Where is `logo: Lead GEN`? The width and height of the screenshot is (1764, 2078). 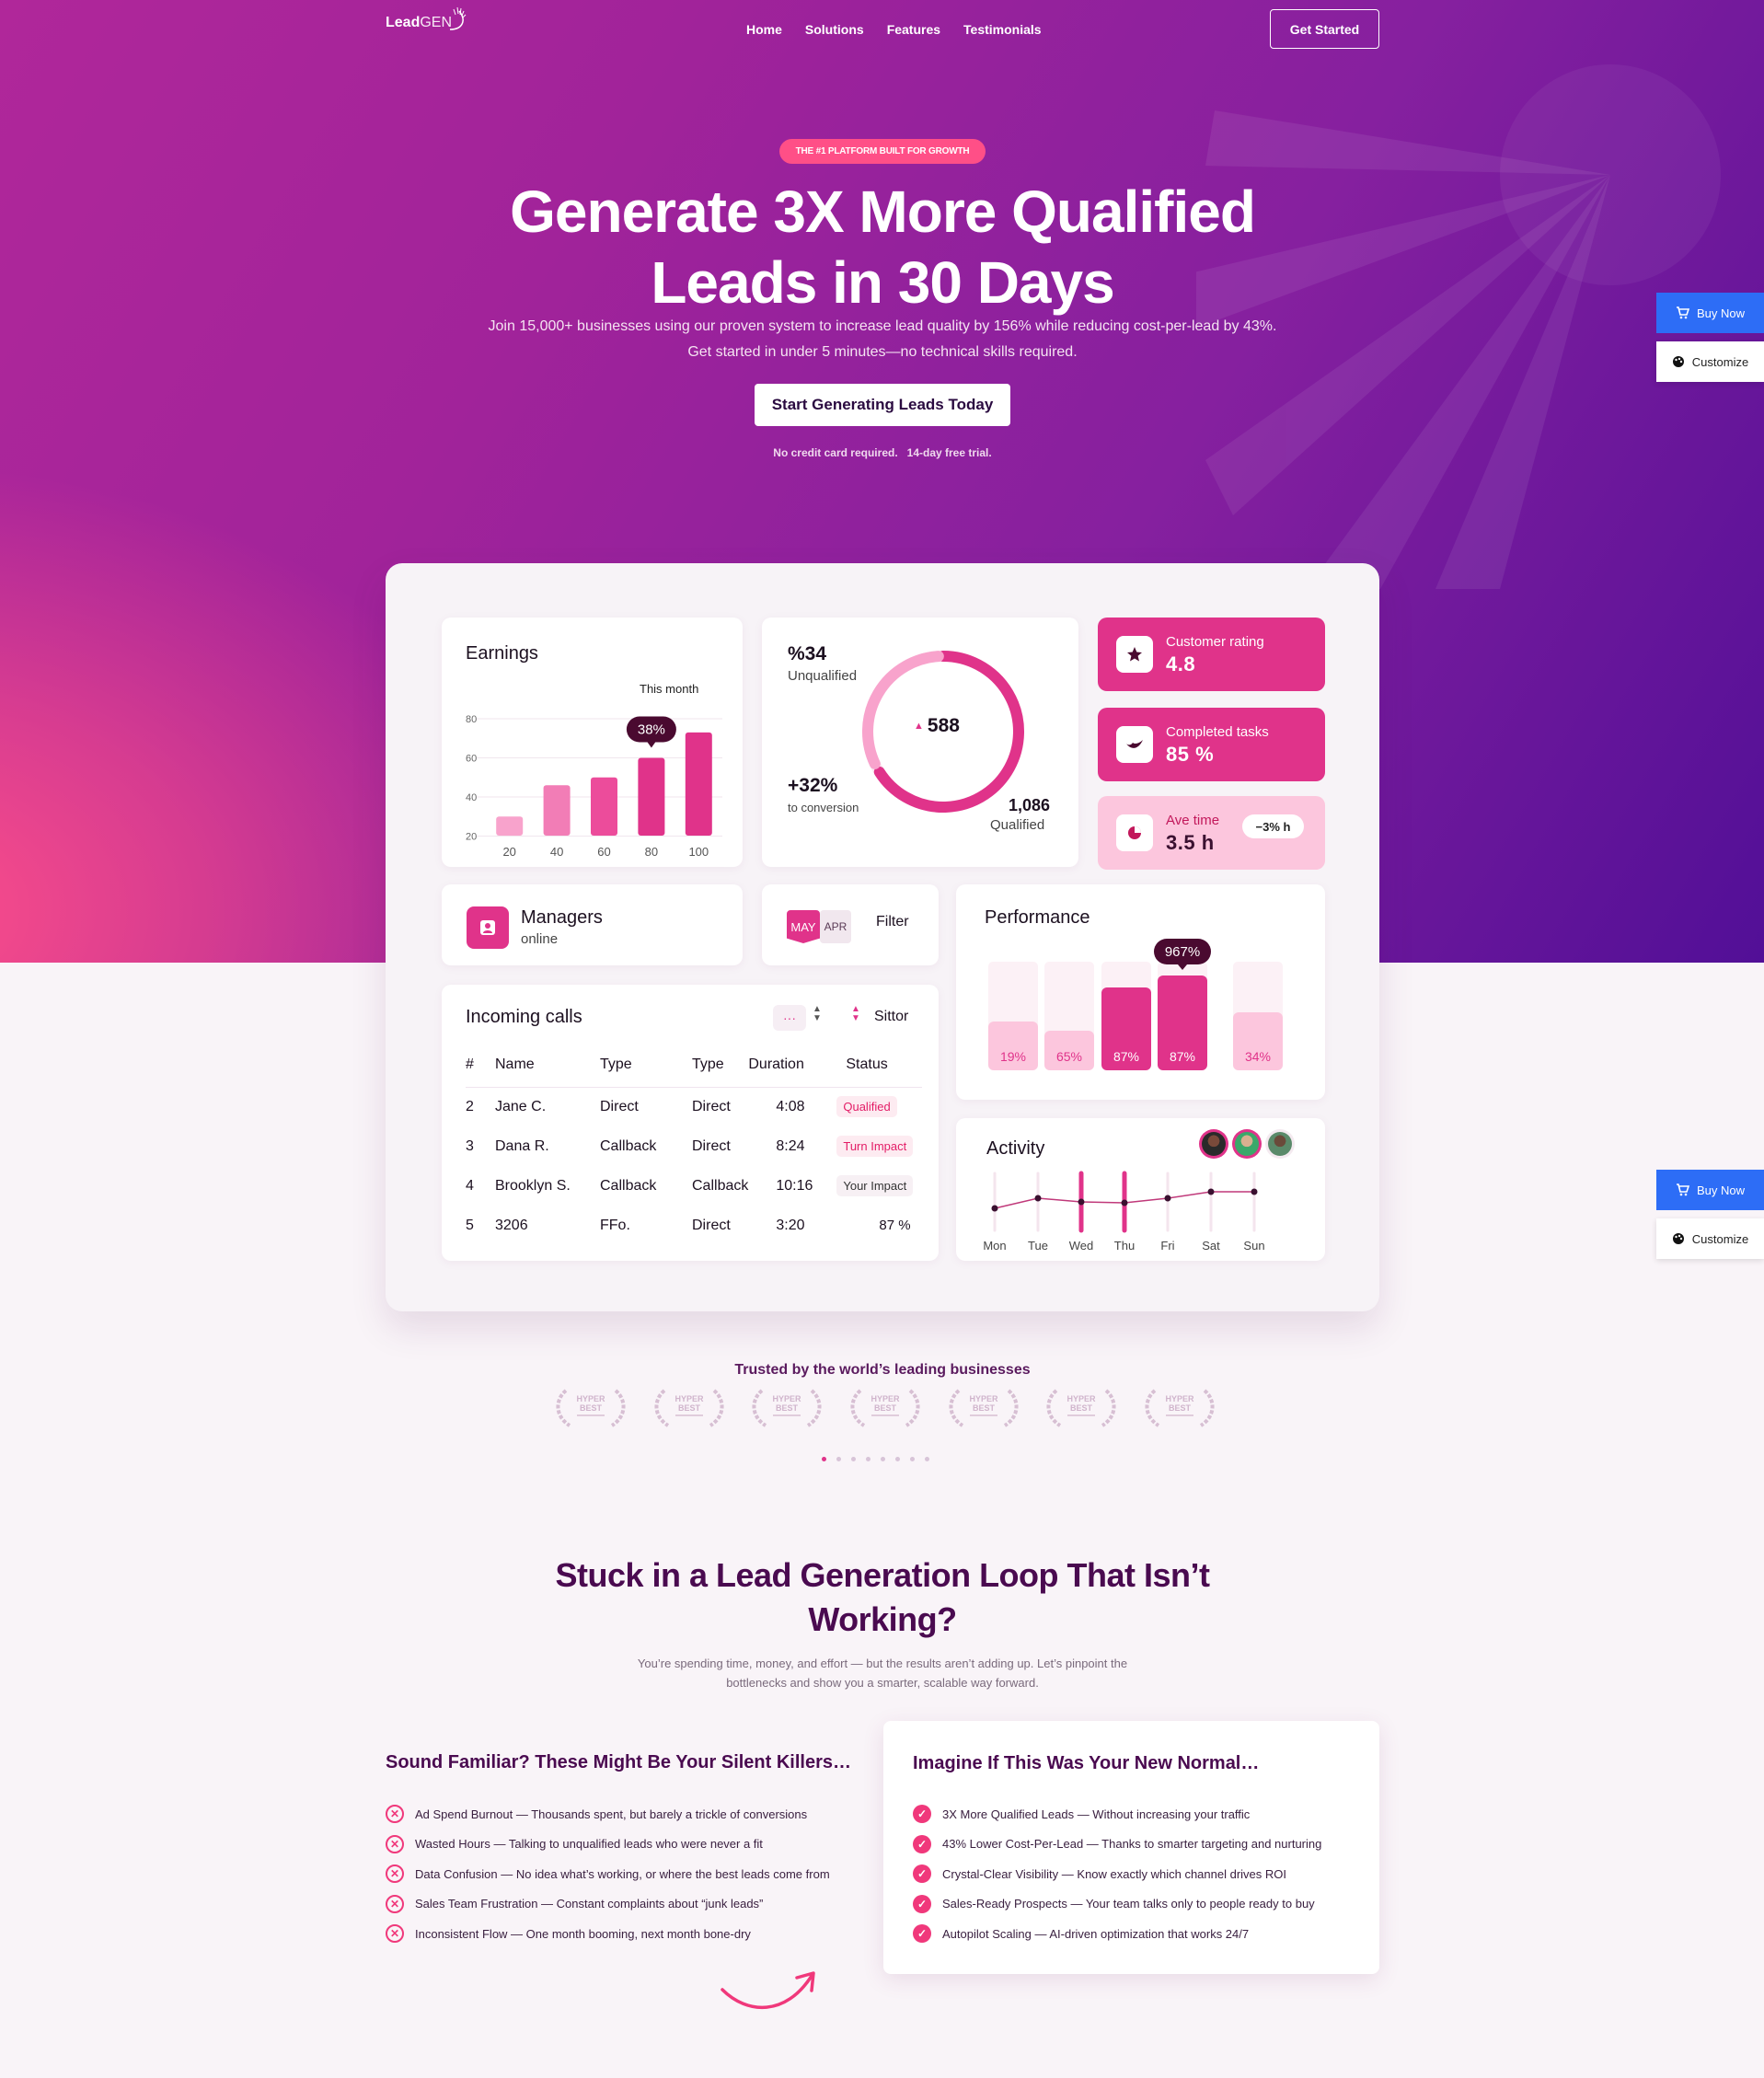 logo: Lead GEN is located at coordinates (428, 19).